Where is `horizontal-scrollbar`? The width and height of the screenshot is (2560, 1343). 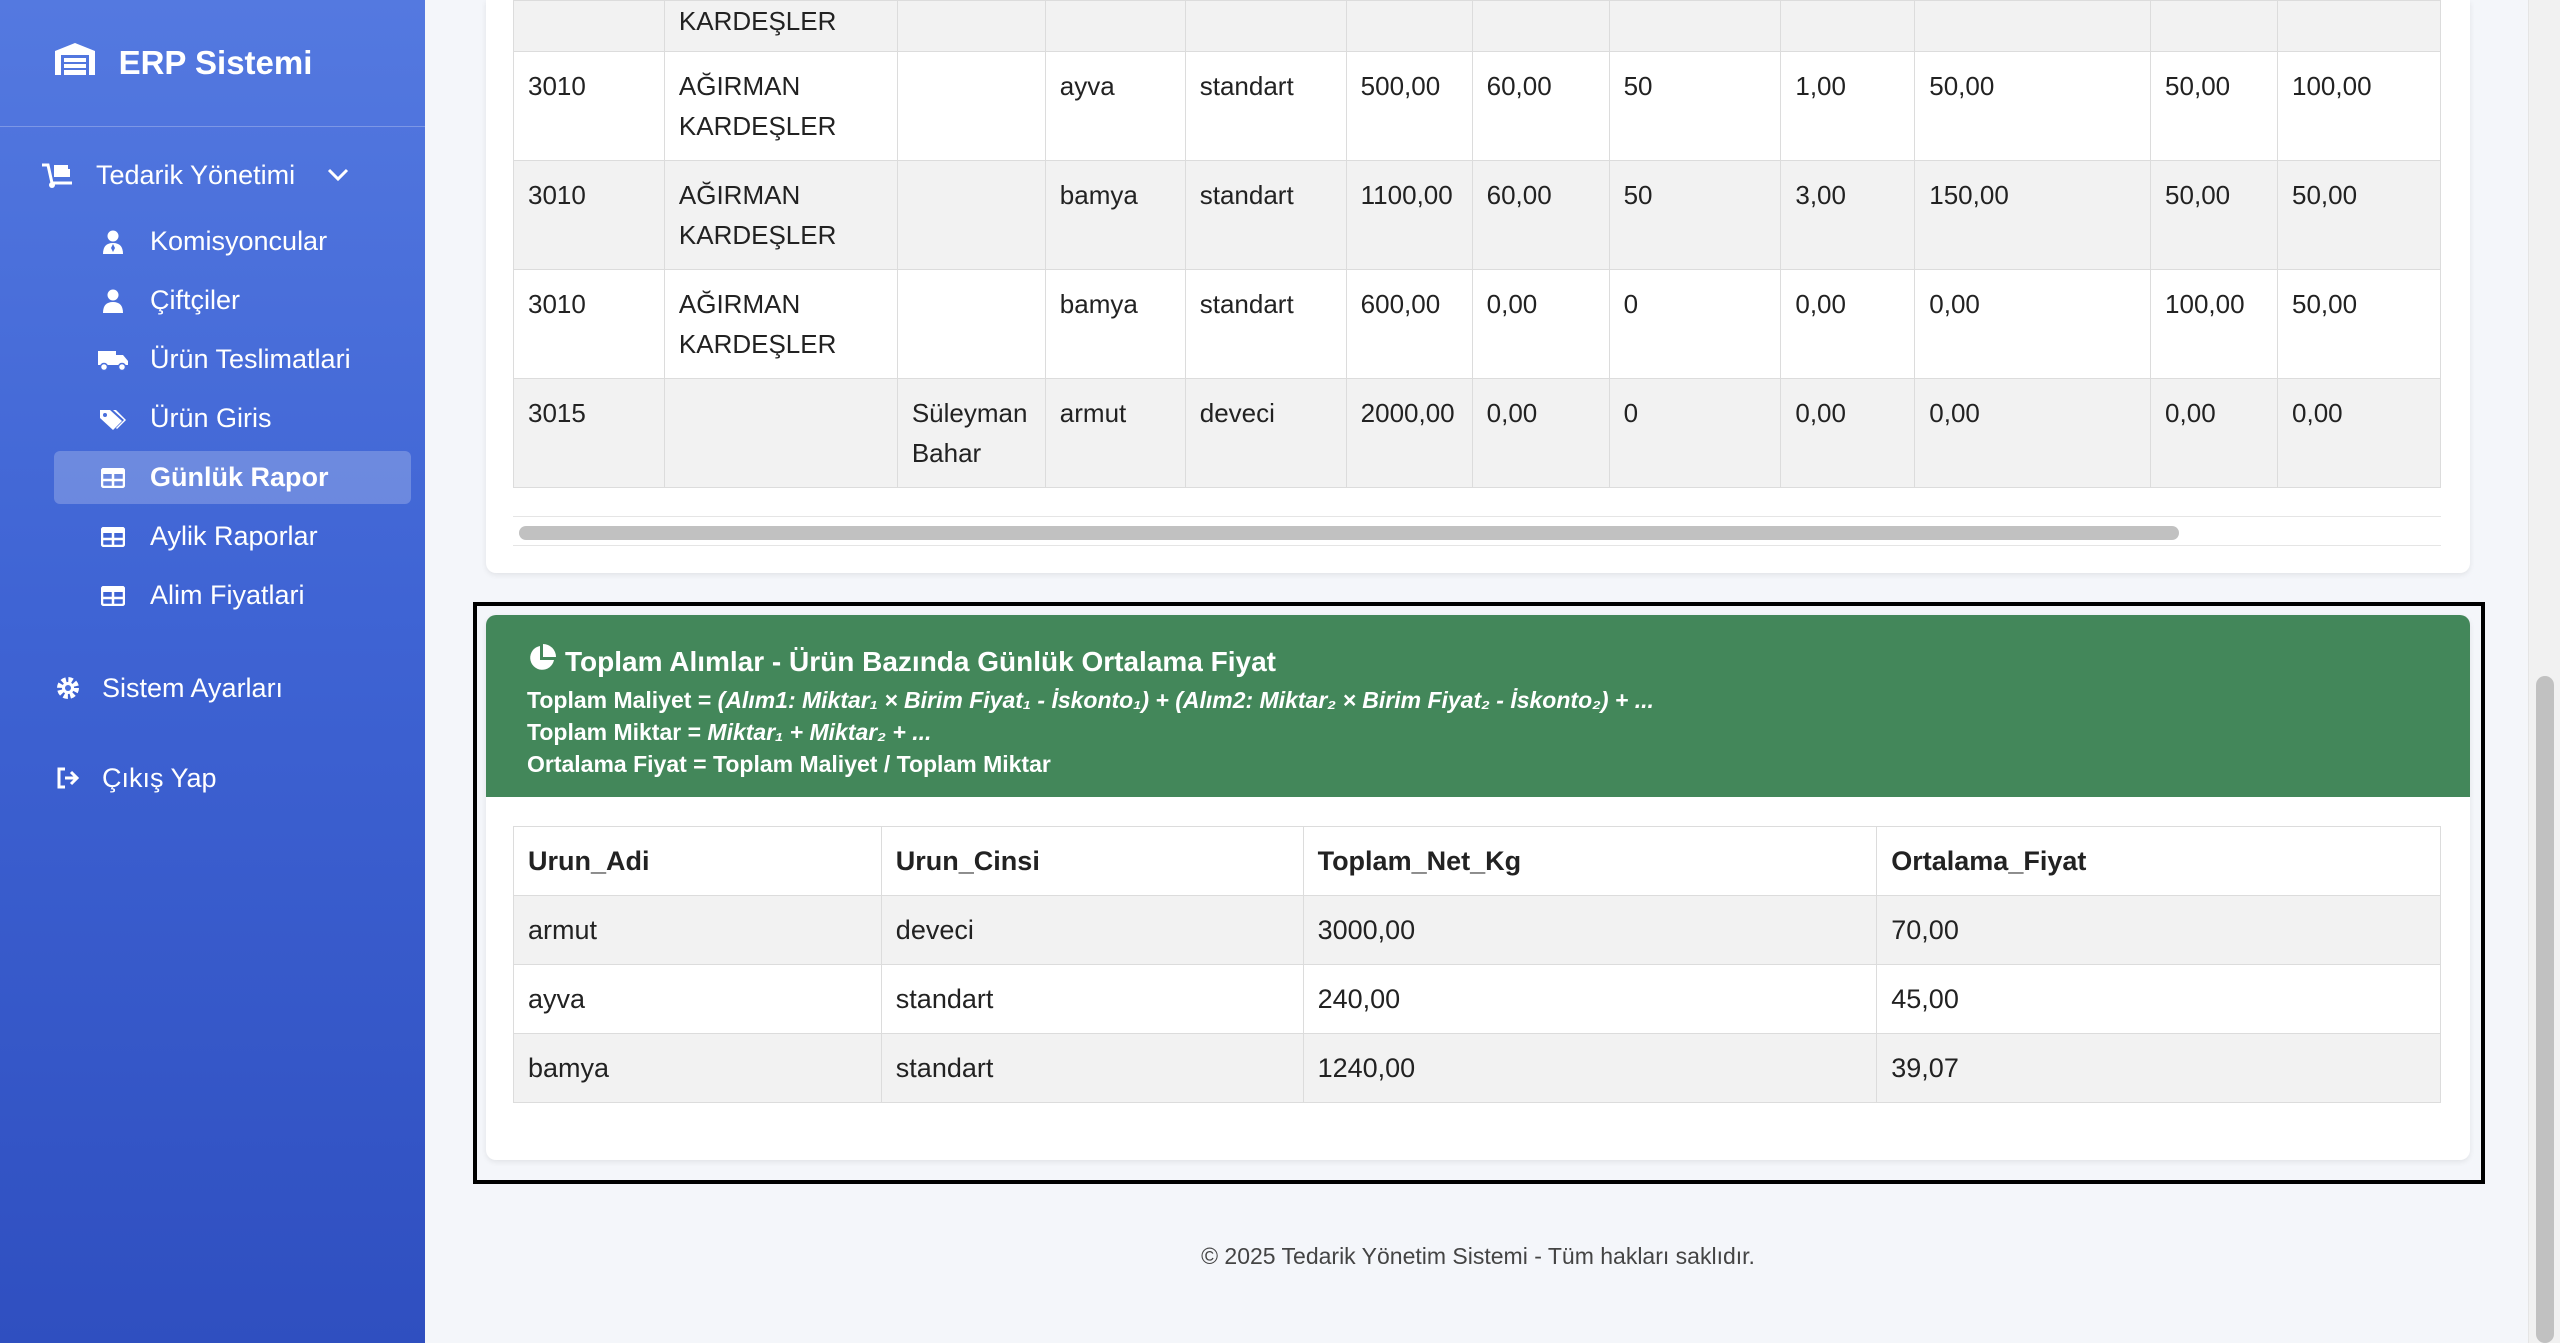
horizontal-scrollbar is located at coordinates (1477, 531).